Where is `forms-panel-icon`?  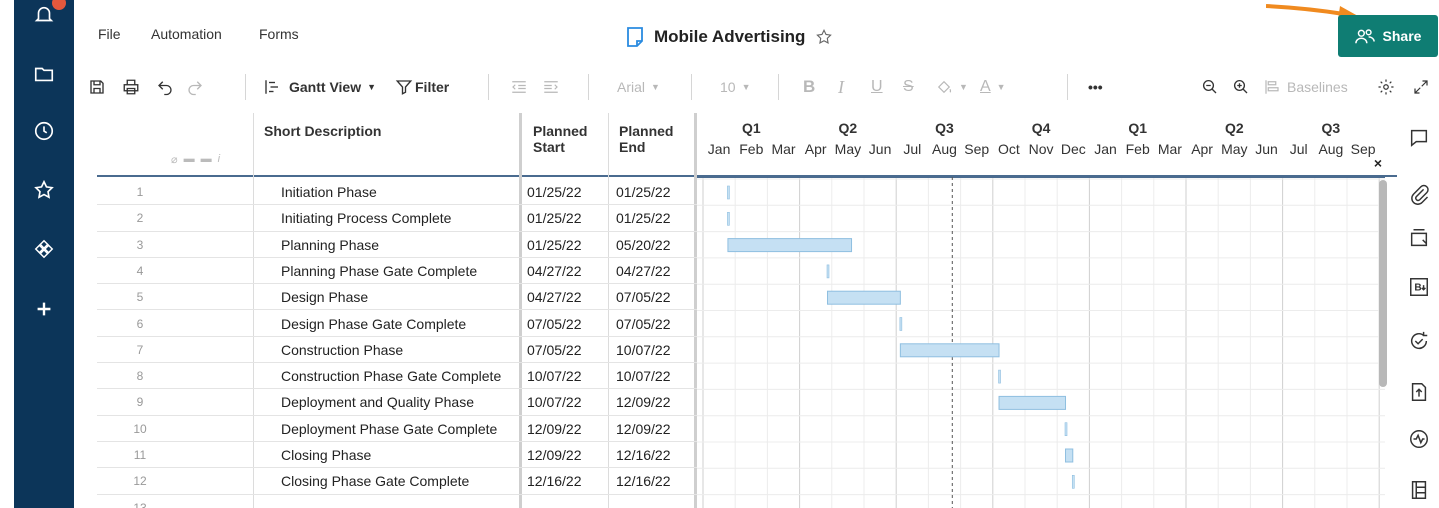 forms-panel-icon is located at coordinates (1419, 490).